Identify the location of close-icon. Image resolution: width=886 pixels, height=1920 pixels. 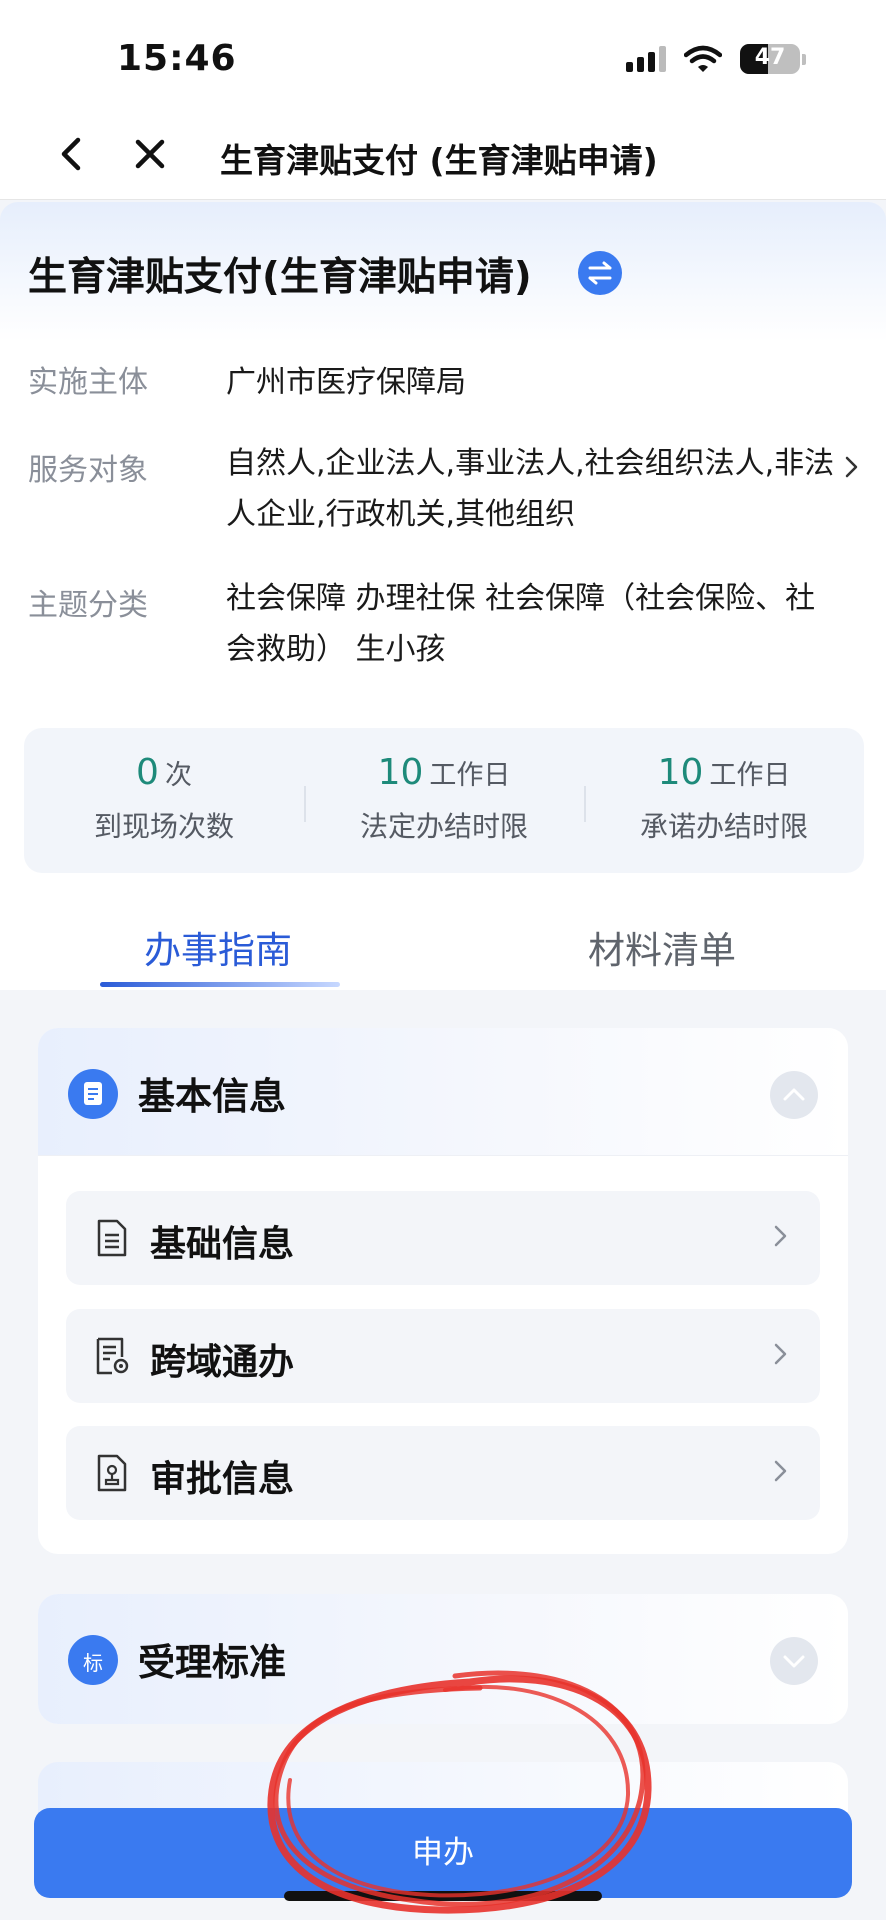
(150, 154).